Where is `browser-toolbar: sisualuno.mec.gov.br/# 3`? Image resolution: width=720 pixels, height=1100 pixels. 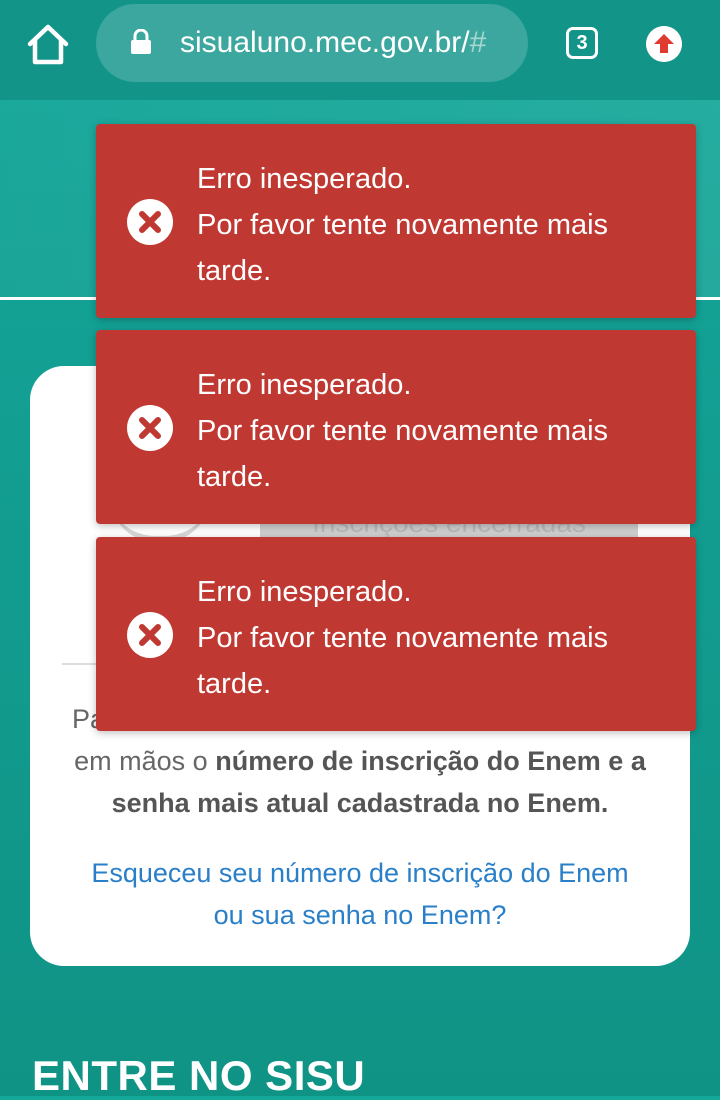 browser-toolbar: sisualuno.mec.gov.br/# 3 is located at coordinates (360, 50).